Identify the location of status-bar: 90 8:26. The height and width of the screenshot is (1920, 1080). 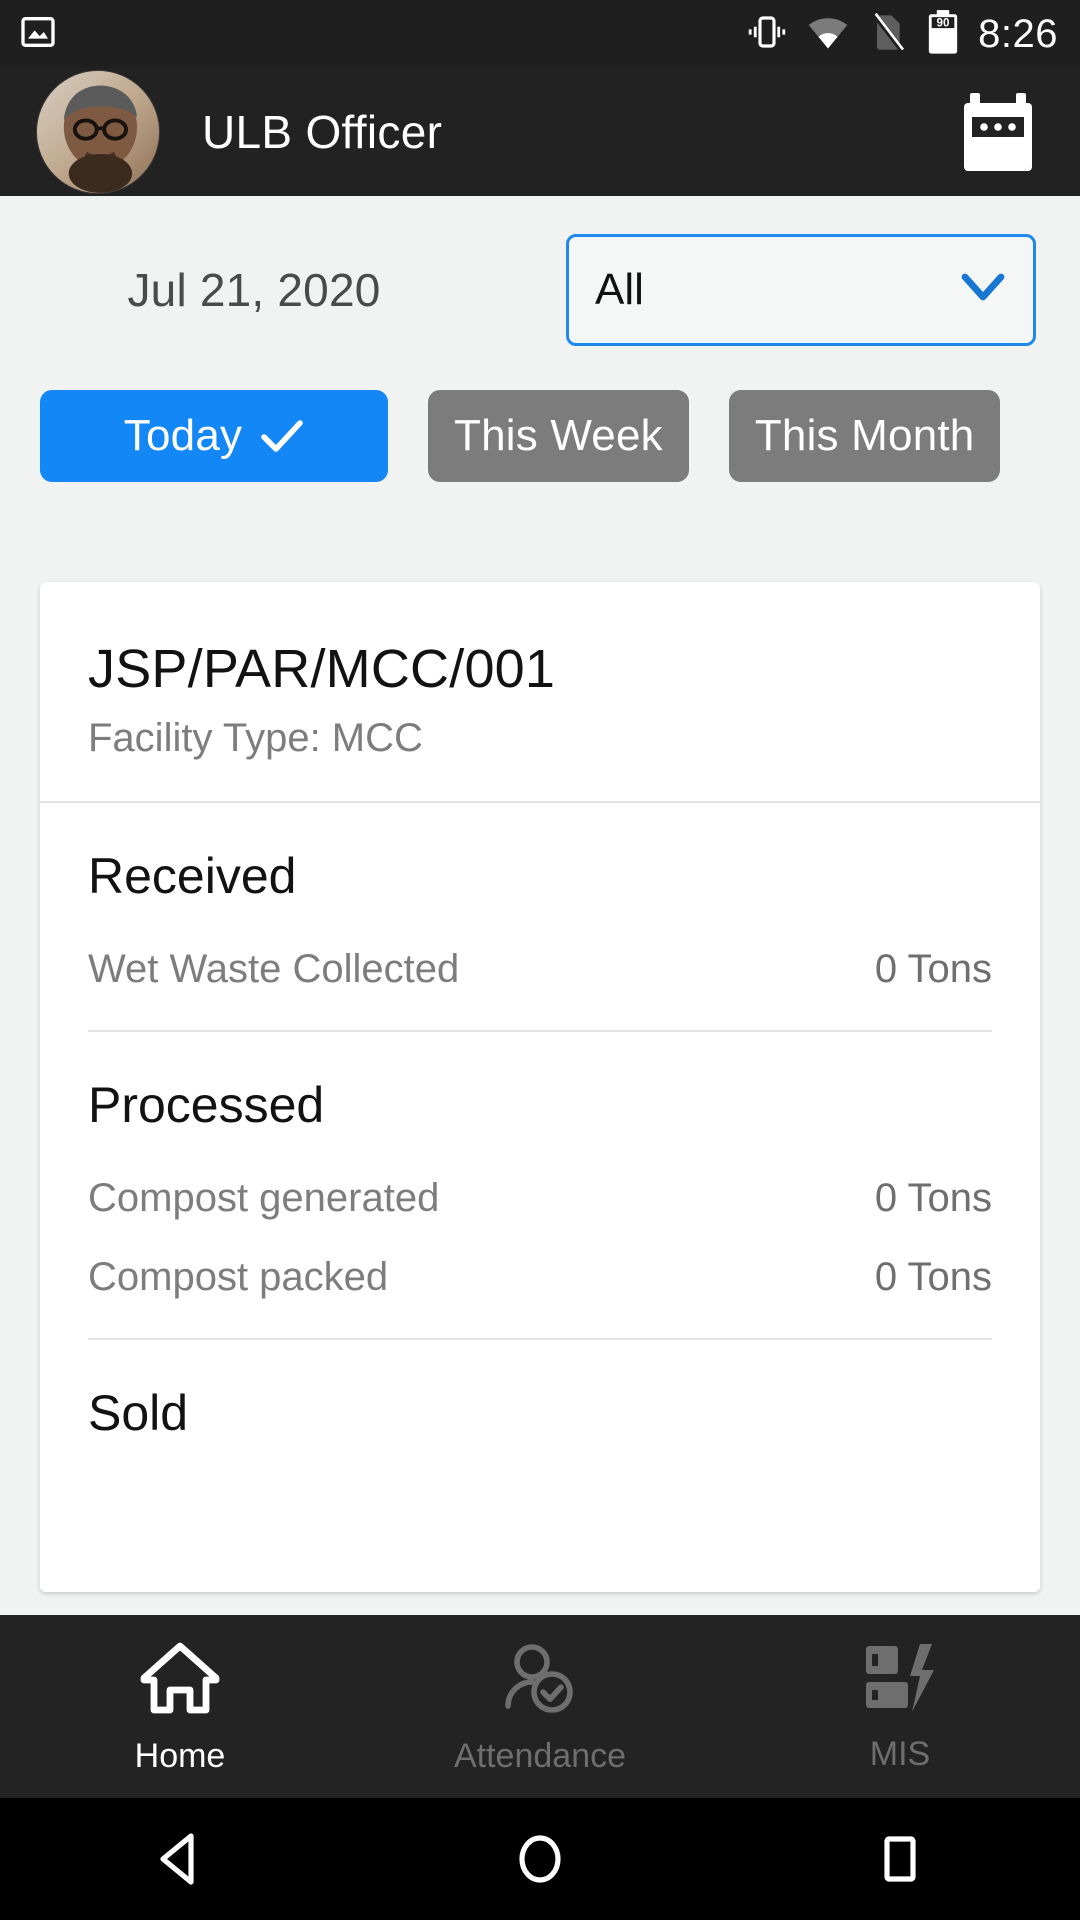
(540, 34).